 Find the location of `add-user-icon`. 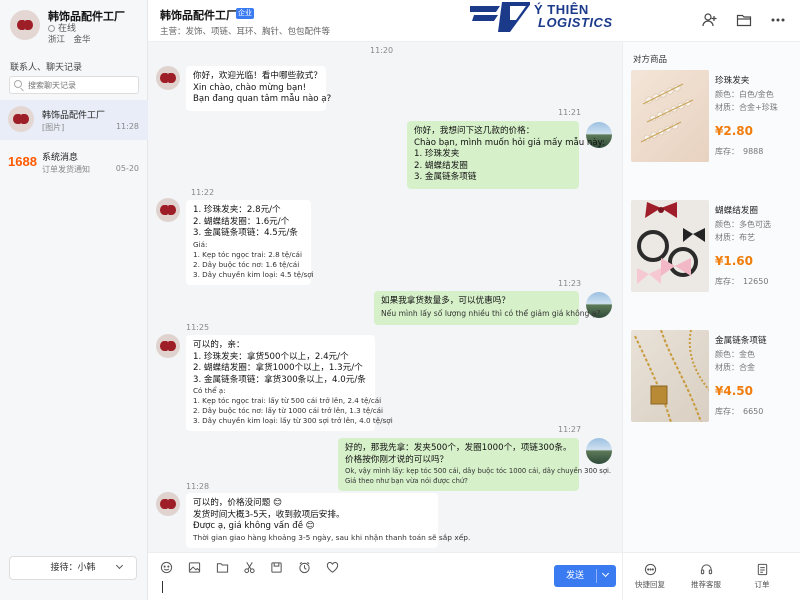

add-user-icon is located at coordinates (710, 20).